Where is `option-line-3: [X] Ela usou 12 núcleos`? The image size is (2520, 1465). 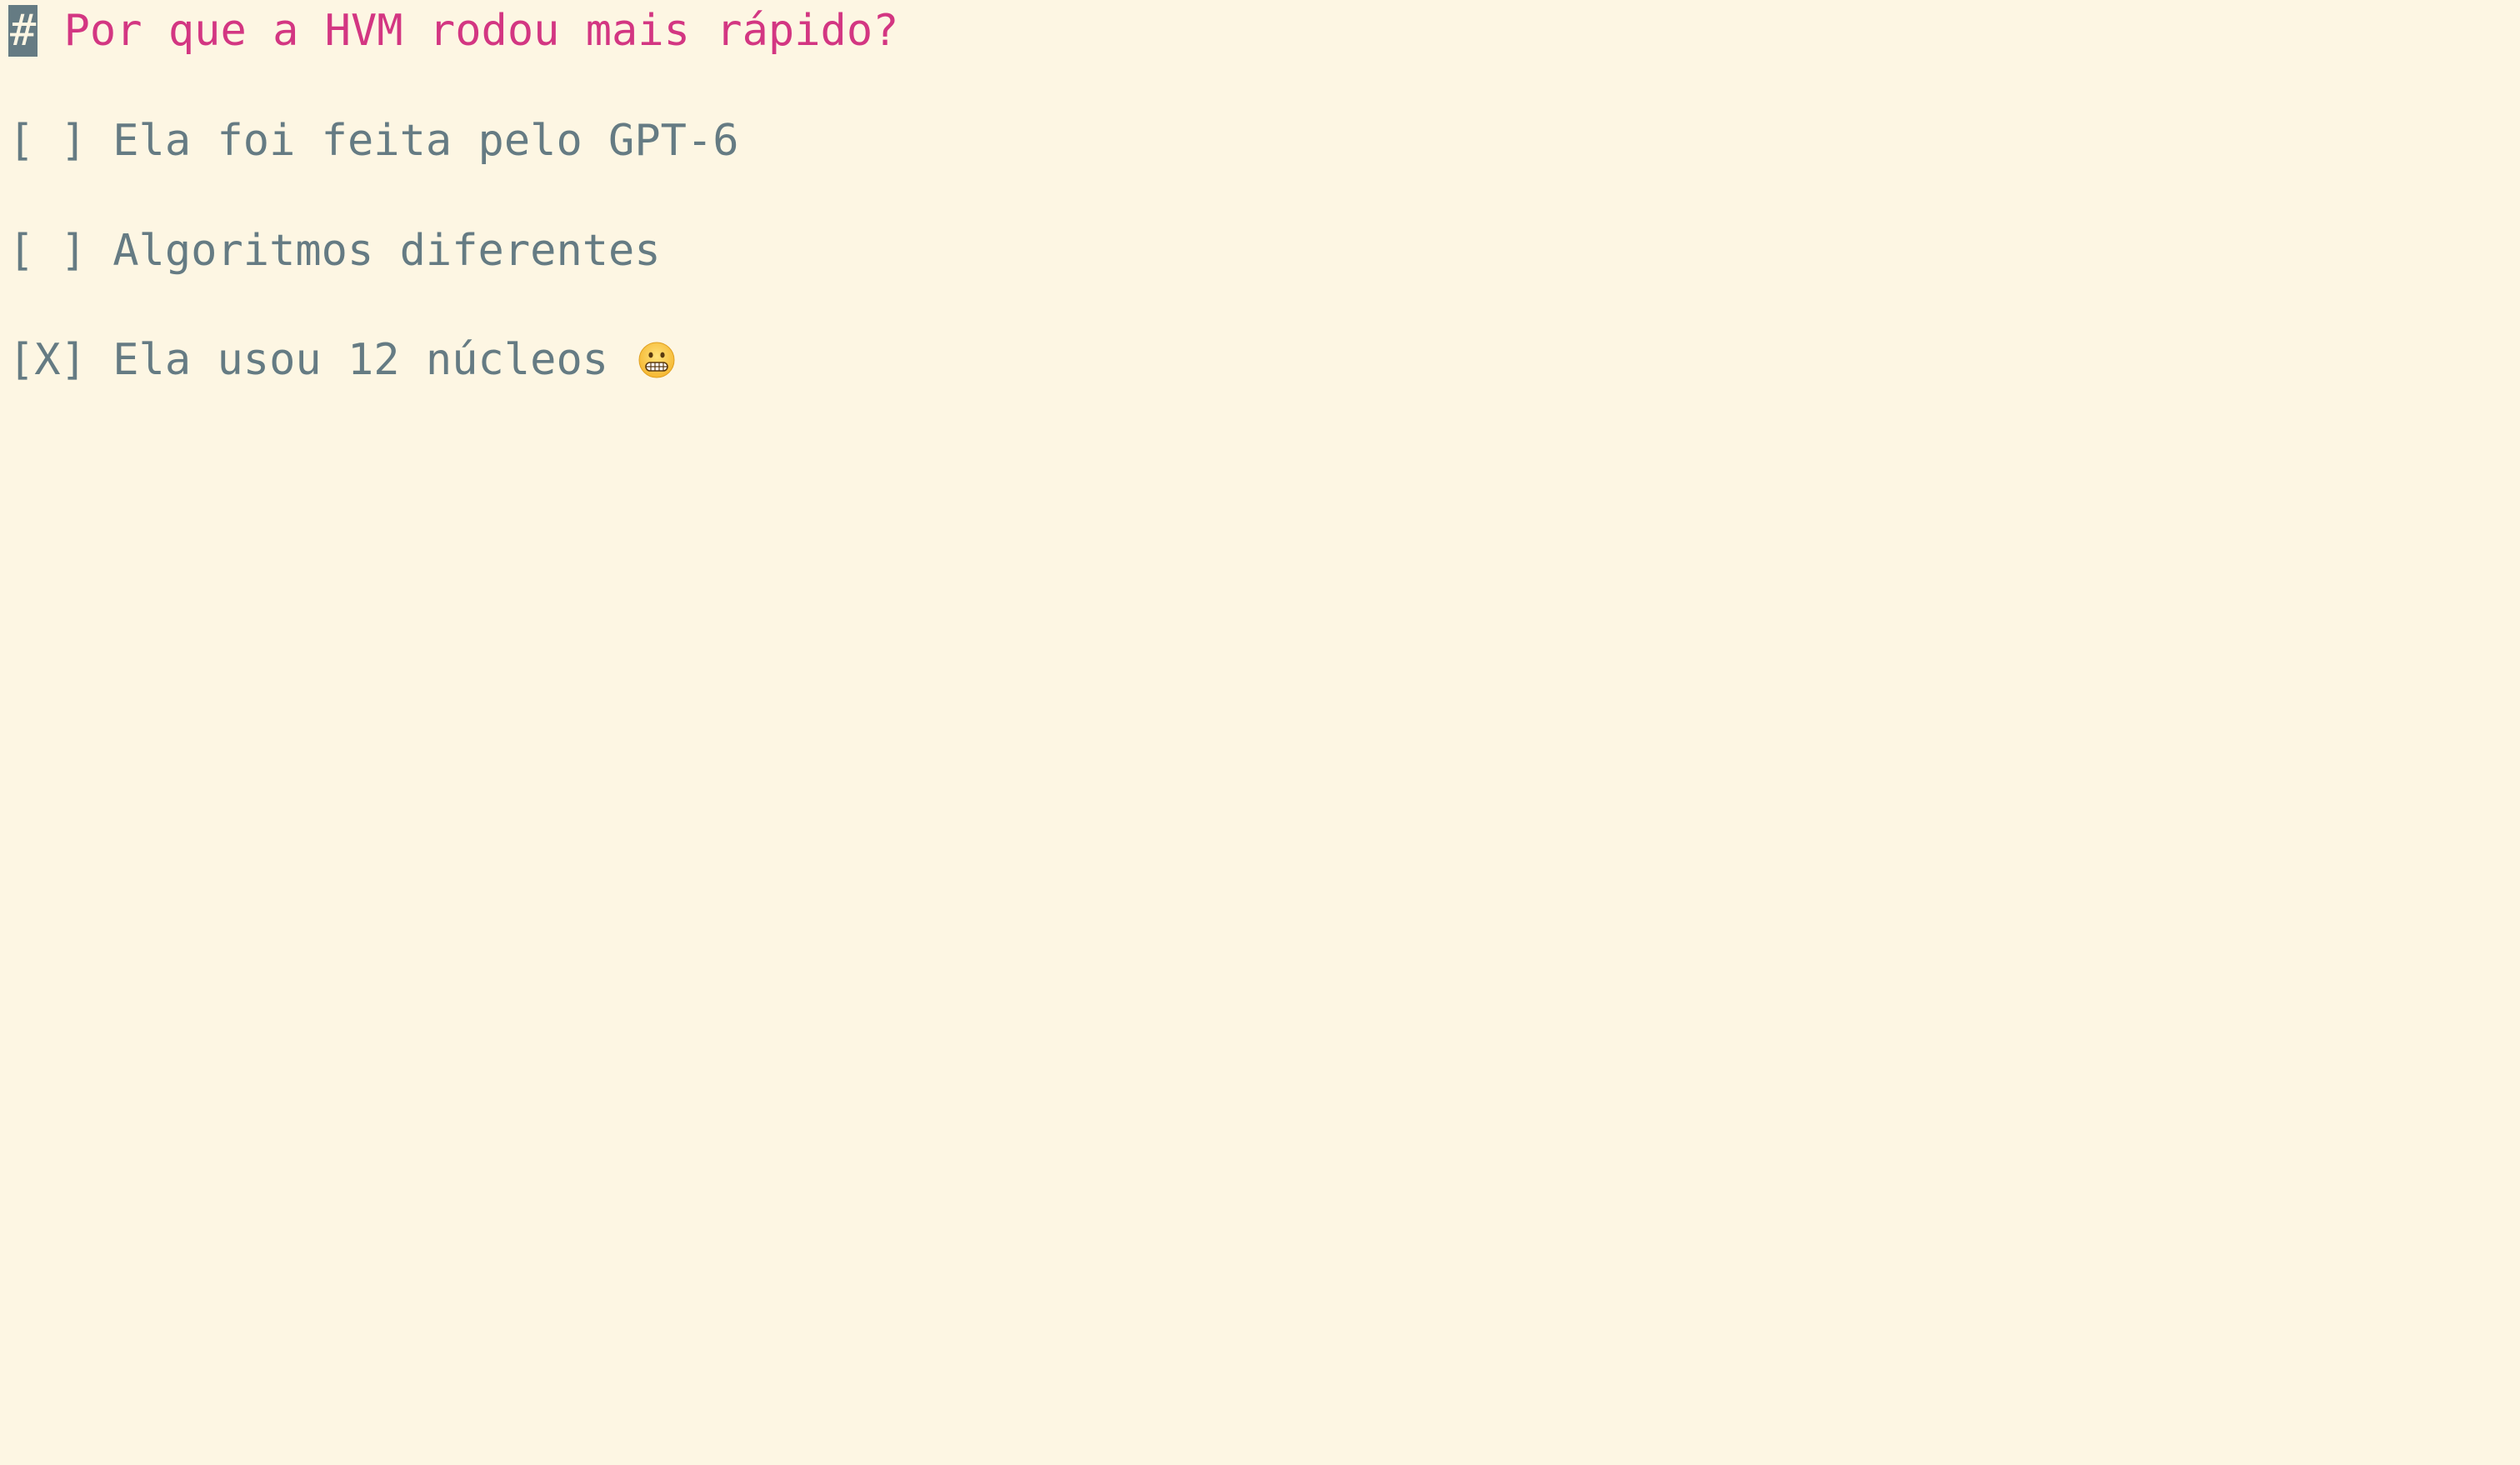 option-line-3: [X] Ela usou 12 núcleos is located at coordinates (342, 360).